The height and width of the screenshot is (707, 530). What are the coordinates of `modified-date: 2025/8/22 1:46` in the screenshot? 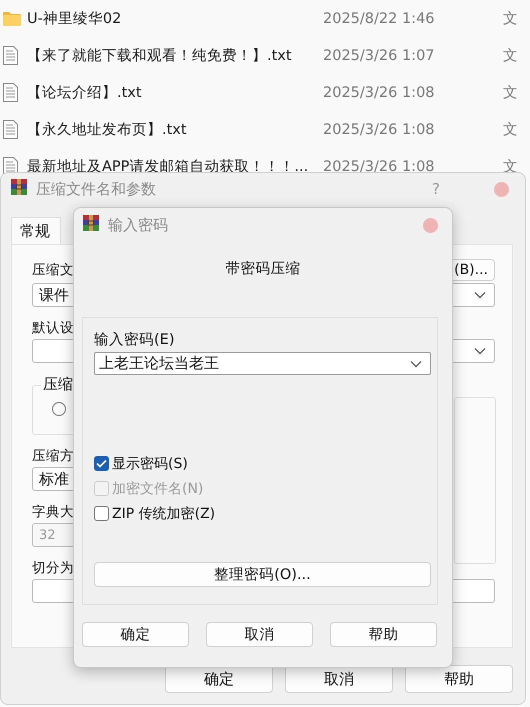 It's located at (379, 18).